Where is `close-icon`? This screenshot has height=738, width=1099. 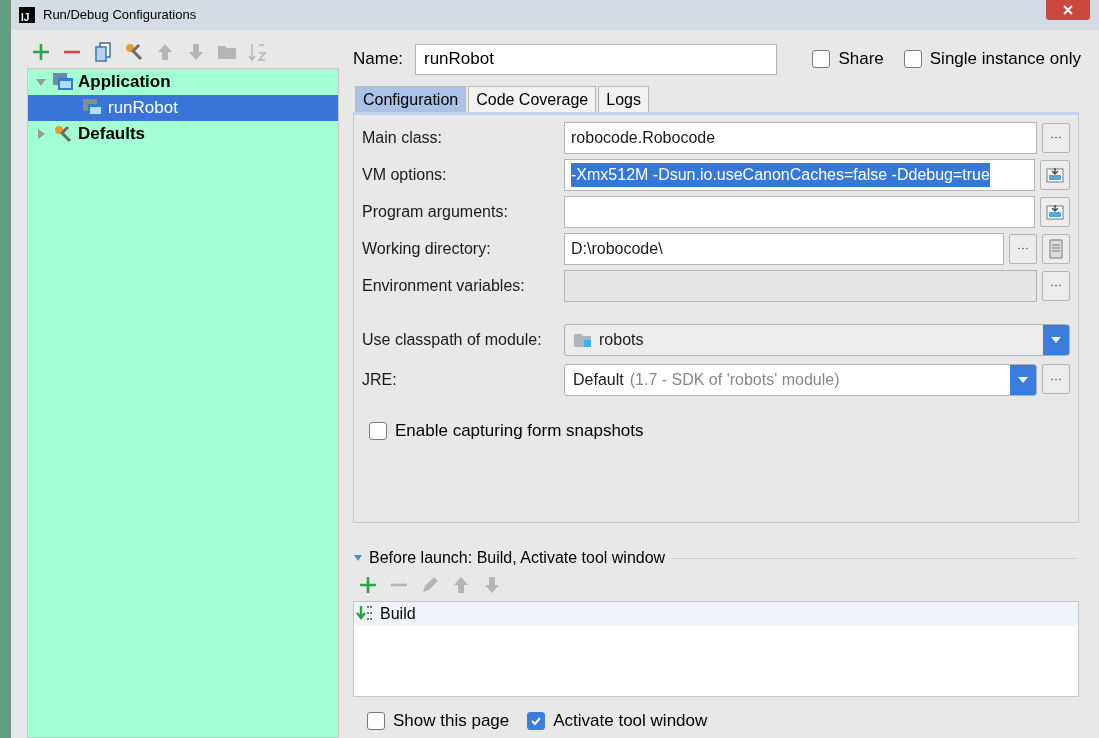
close-icon is located at coordinates (1068, 10).